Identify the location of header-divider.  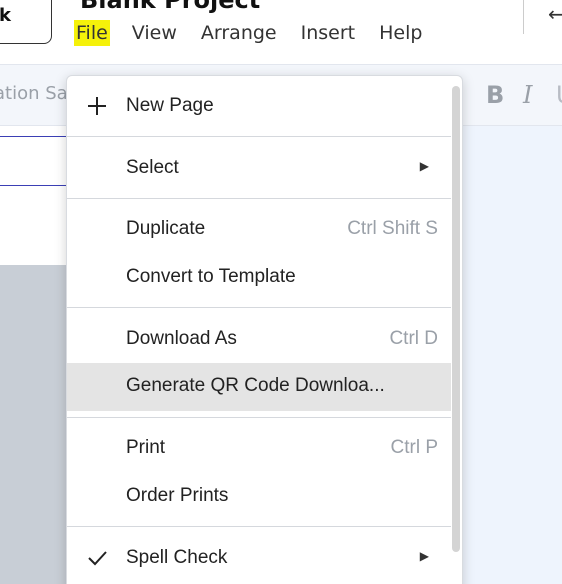
(523, 17).